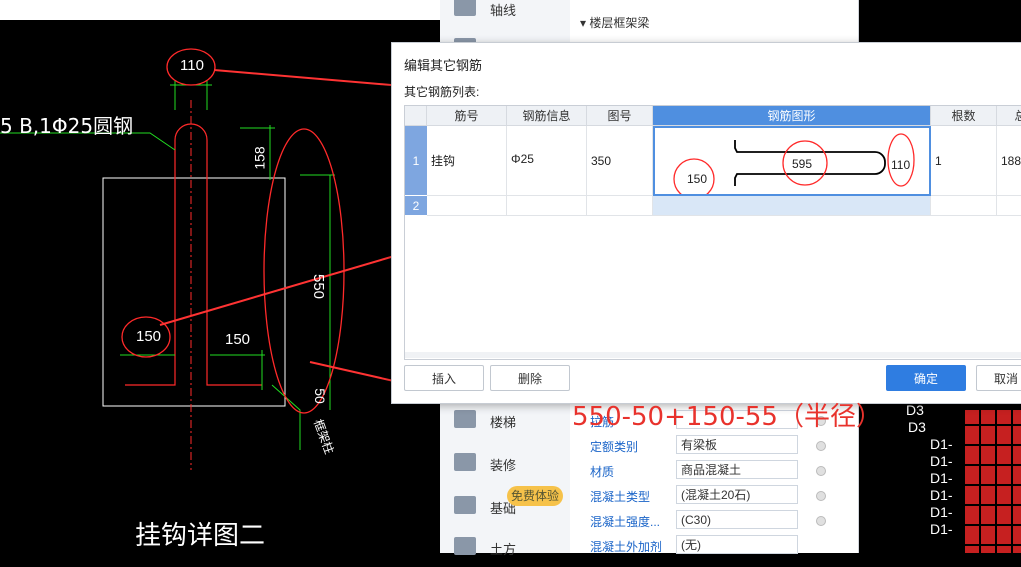  Describe the element at coordinates (792, 206) in the screenshot. I see `cell-shape` at that location.